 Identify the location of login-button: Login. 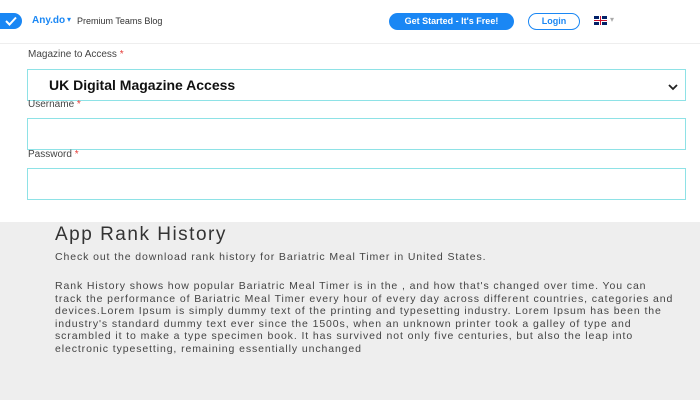
(554, 21).